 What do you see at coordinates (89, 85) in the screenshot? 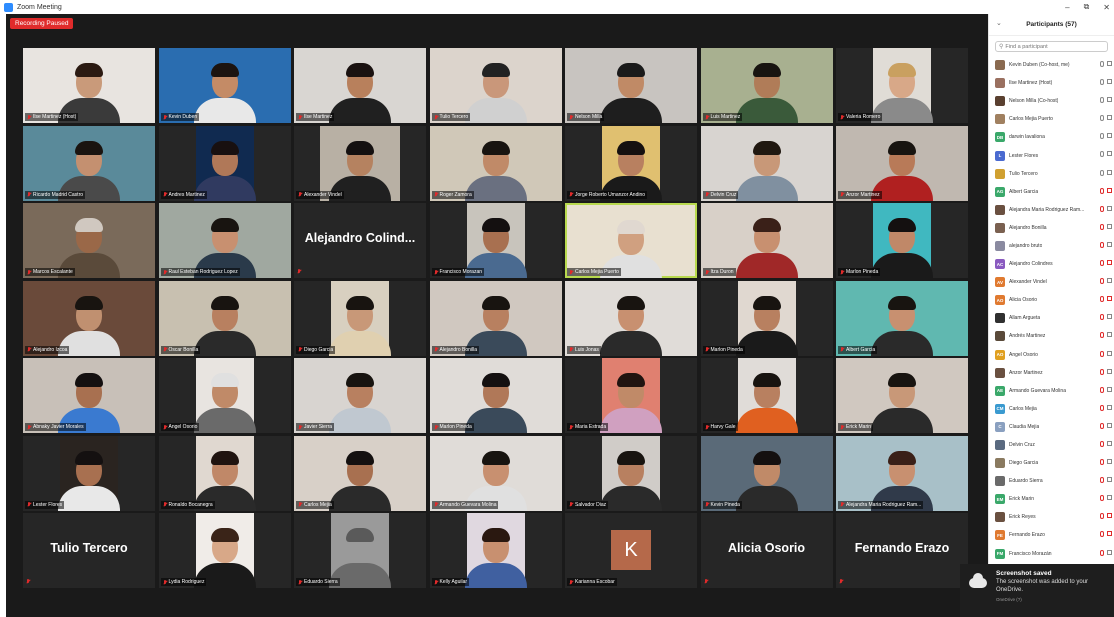
I see `video-tile: Ilse Martinez (Host)` at bounding box center [89, 85].